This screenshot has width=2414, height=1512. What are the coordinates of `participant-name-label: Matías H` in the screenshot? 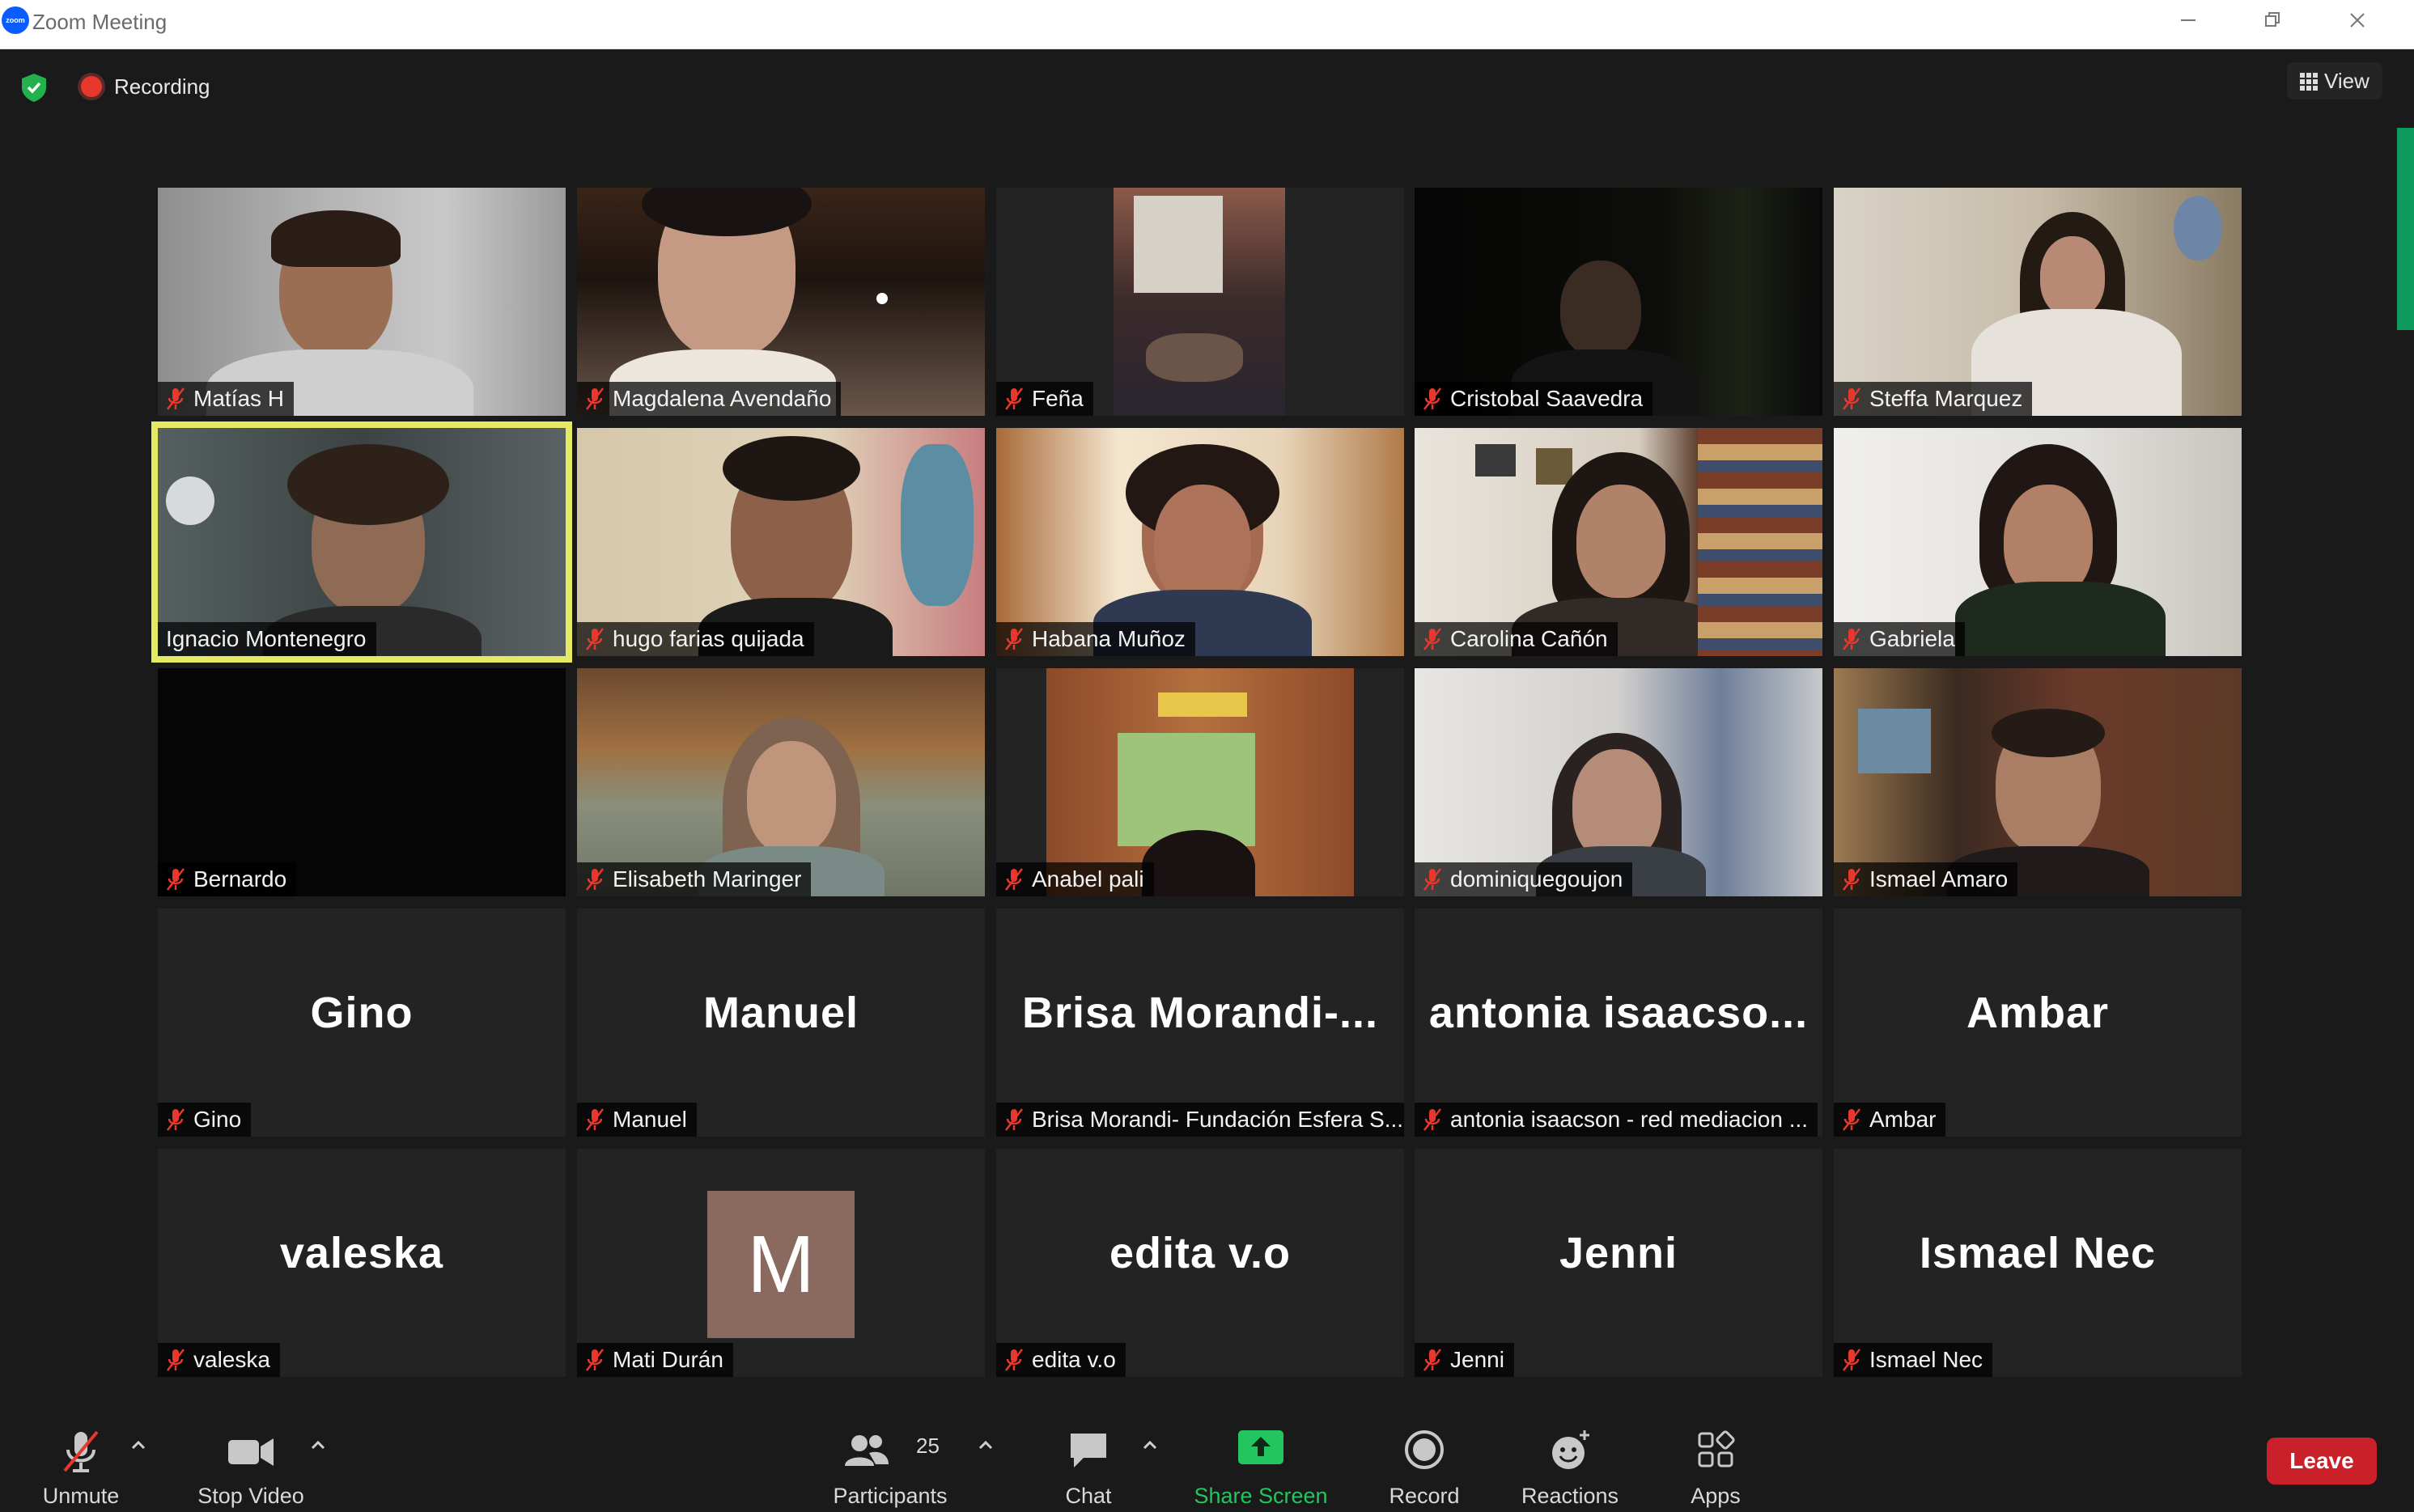 It's located at (227, 399).